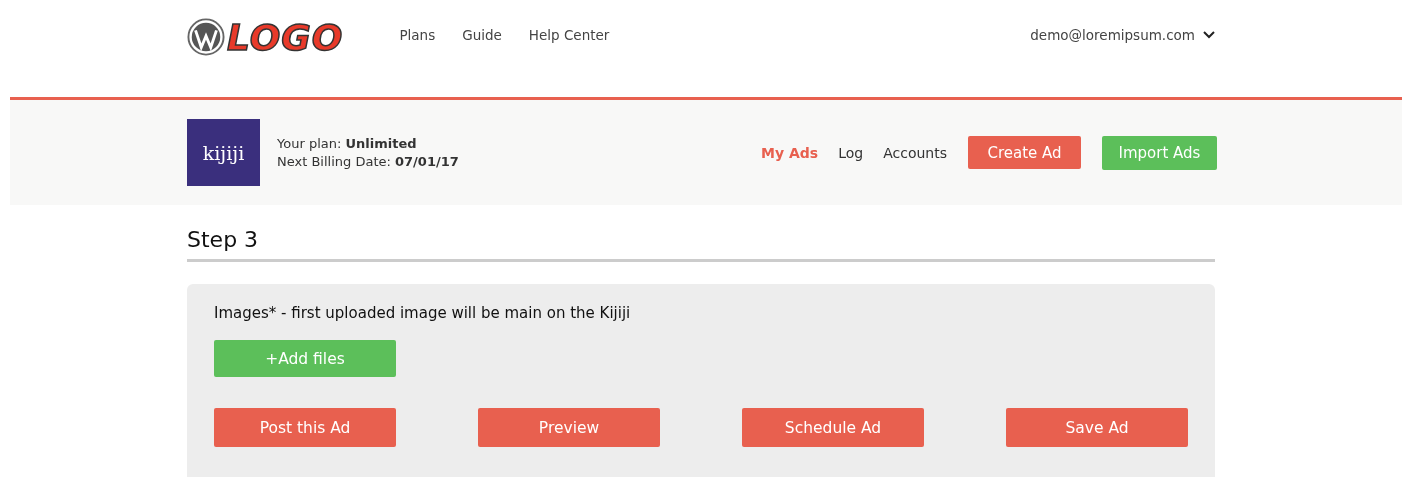 The image size is (1402, 477). I want to click on nav-link: Help Center, so click(569, 35).